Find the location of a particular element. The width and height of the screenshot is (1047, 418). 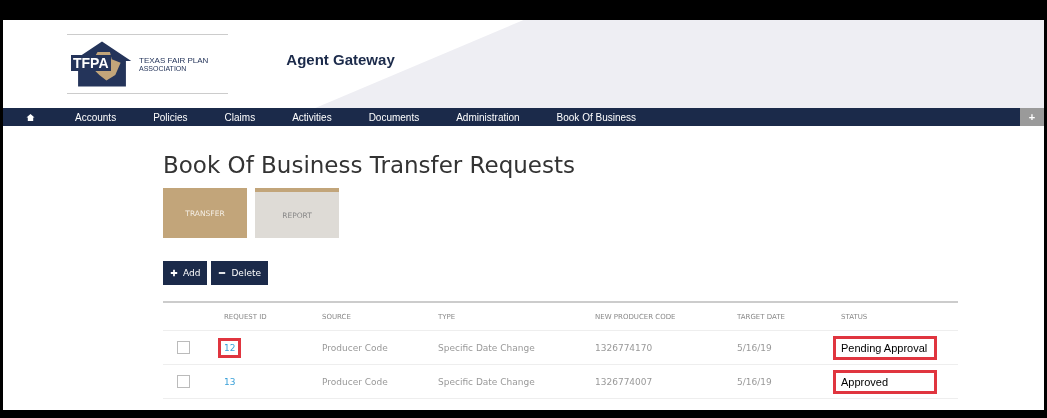

app-title: Agent Gateway is located at coordinates (340, 59).